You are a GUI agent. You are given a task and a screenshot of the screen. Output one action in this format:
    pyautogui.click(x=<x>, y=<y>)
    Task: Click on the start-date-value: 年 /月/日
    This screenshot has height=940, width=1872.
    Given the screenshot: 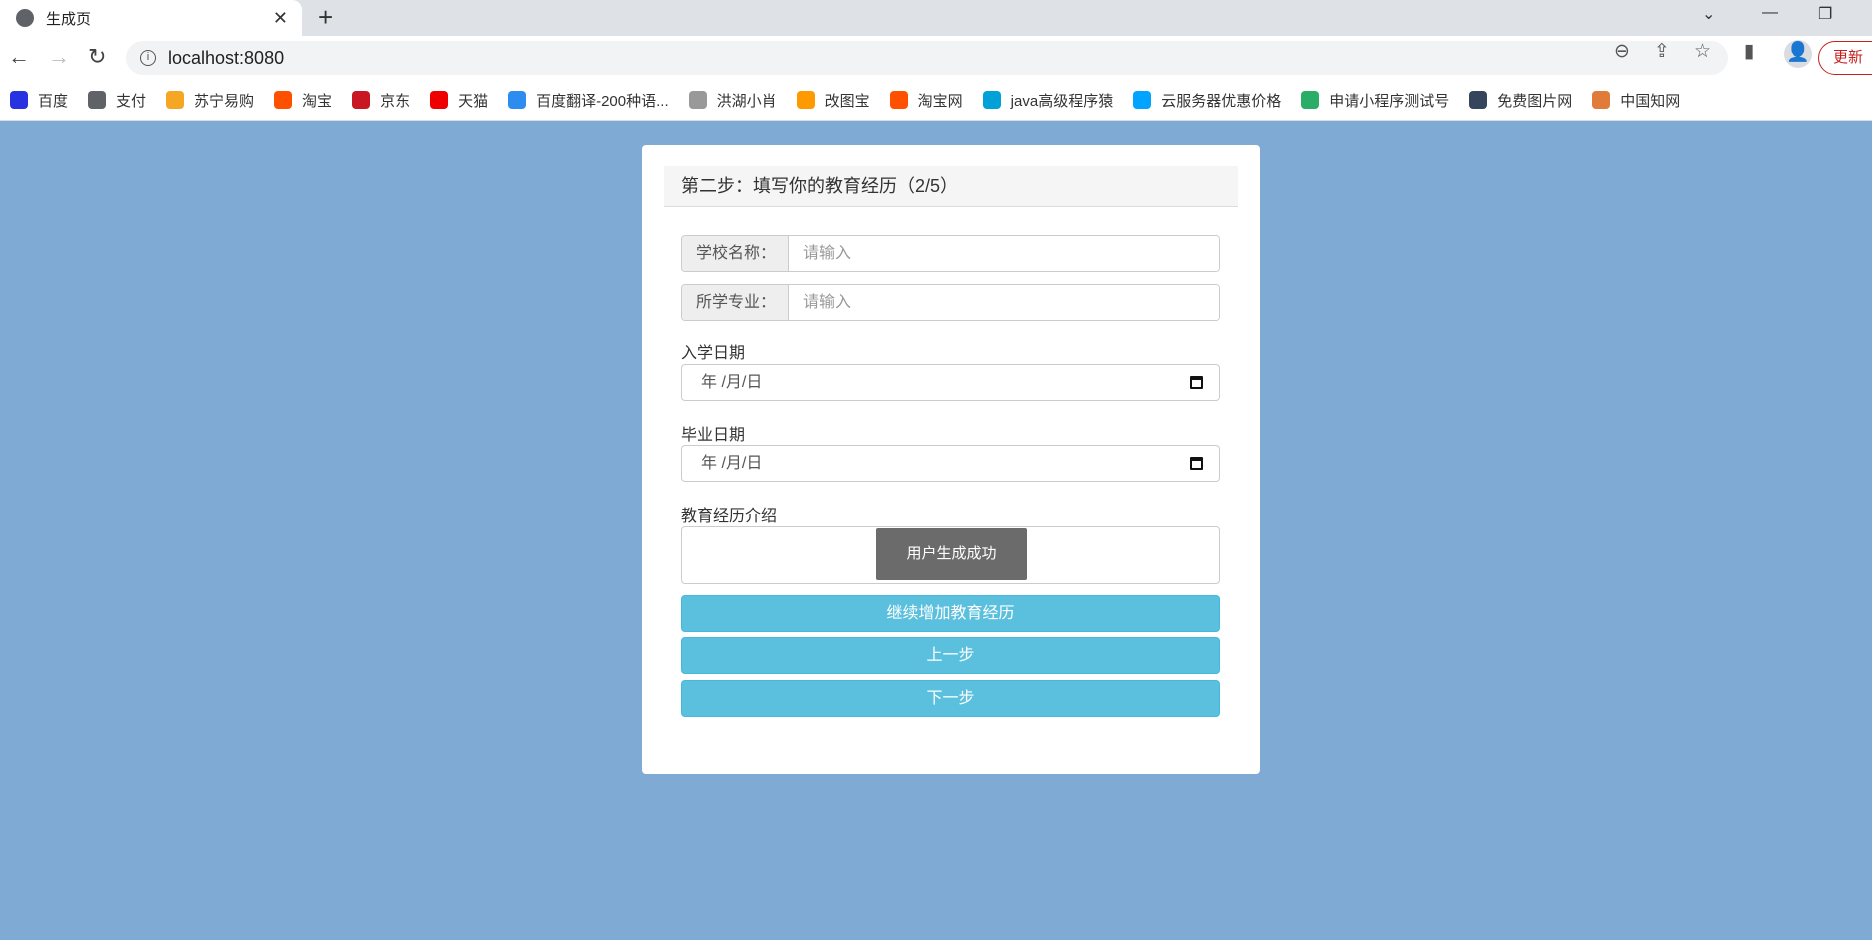 What is the action you would take?
    pyautogui.click(x=732, y=382)
    